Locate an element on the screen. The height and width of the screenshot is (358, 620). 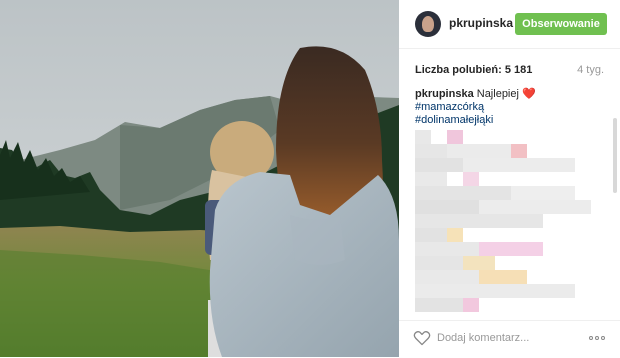
follow-button: Obserwowanie is located at coordinates (561, 24).